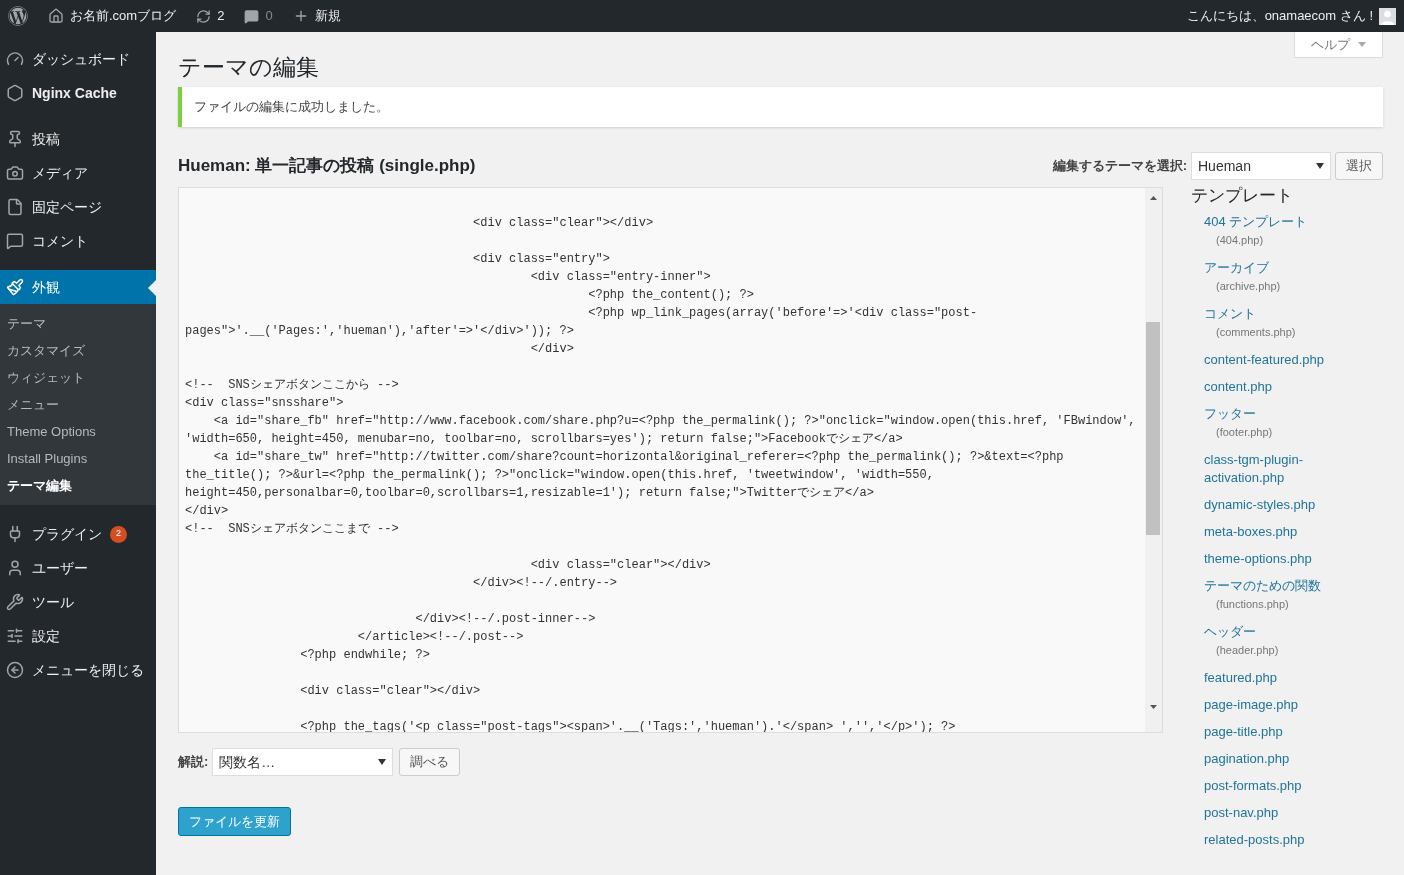 The width and height of the screenshot is (1404, 875). Describe the element at coordinates (78, 287) in the screenshot. I see `menu-item: 外観` at that location.